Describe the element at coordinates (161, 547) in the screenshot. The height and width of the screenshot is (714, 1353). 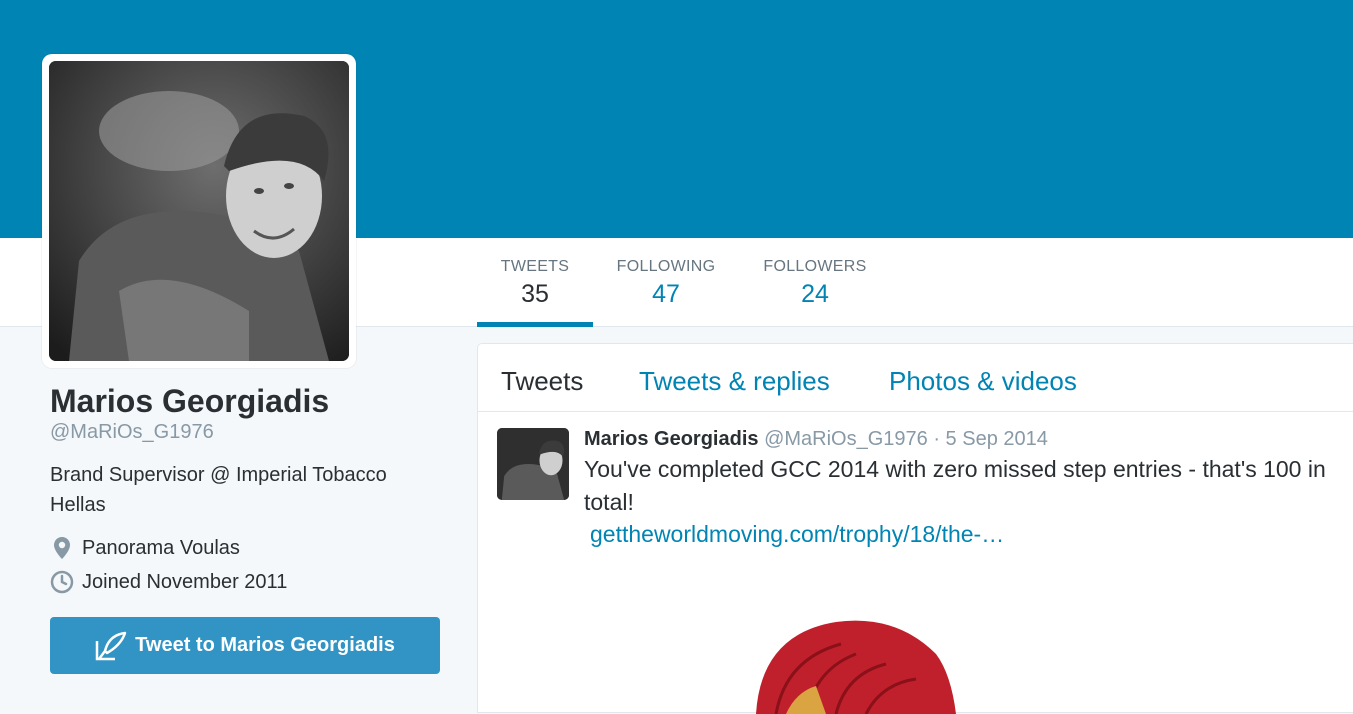
I see `location-text: Panorama Voulas` at that location.